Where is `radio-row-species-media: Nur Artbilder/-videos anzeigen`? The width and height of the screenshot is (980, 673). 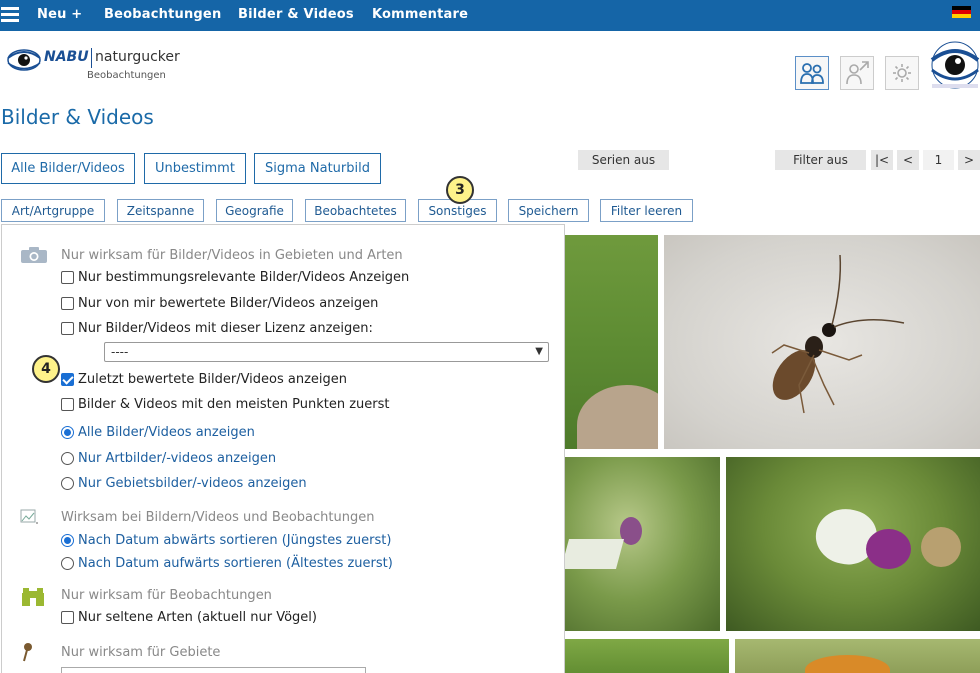 radio-row-species-media: Nur Artbilder/-videos anzeigen is located at coordinates (168, 458).